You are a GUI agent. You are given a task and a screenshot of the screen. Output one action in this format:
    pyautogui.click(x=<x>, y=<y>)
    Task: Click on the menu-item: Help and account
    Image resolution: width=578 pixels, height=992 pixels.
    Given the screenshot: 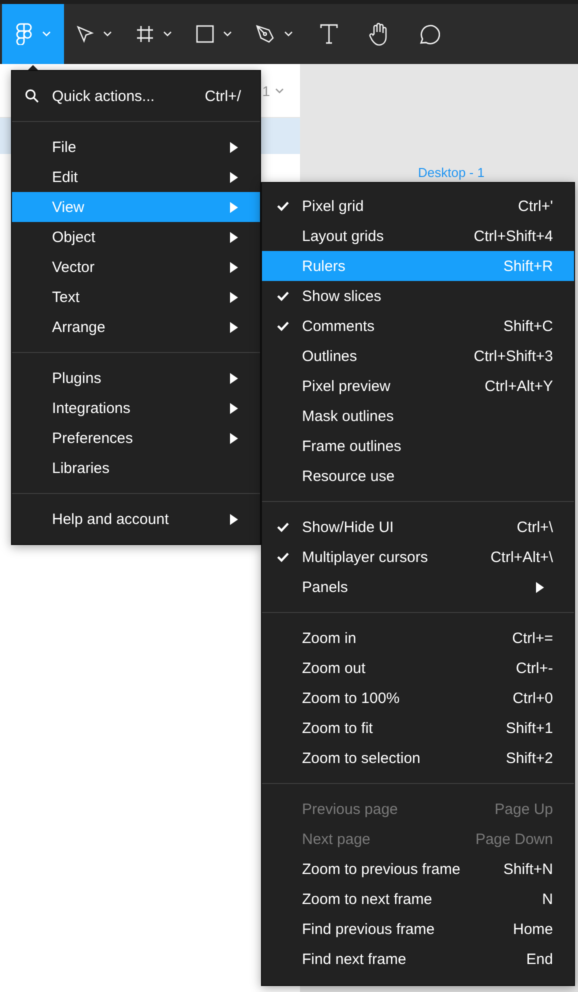 What is the action you would take?
    pyautogui.click(x=136, y=519)
    